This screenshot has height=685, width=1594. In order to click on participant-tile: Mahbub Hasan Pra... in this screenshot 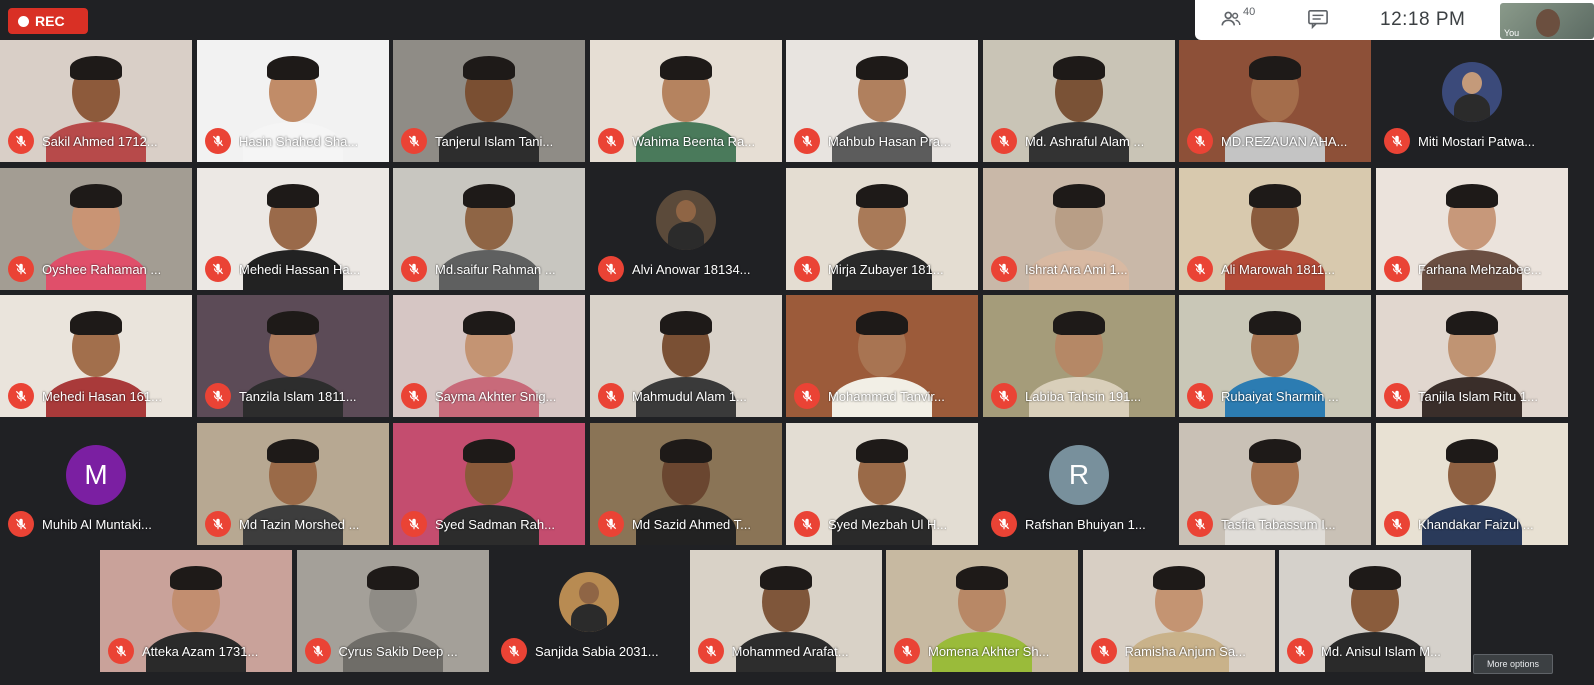, I will do `click(882, 101)`.